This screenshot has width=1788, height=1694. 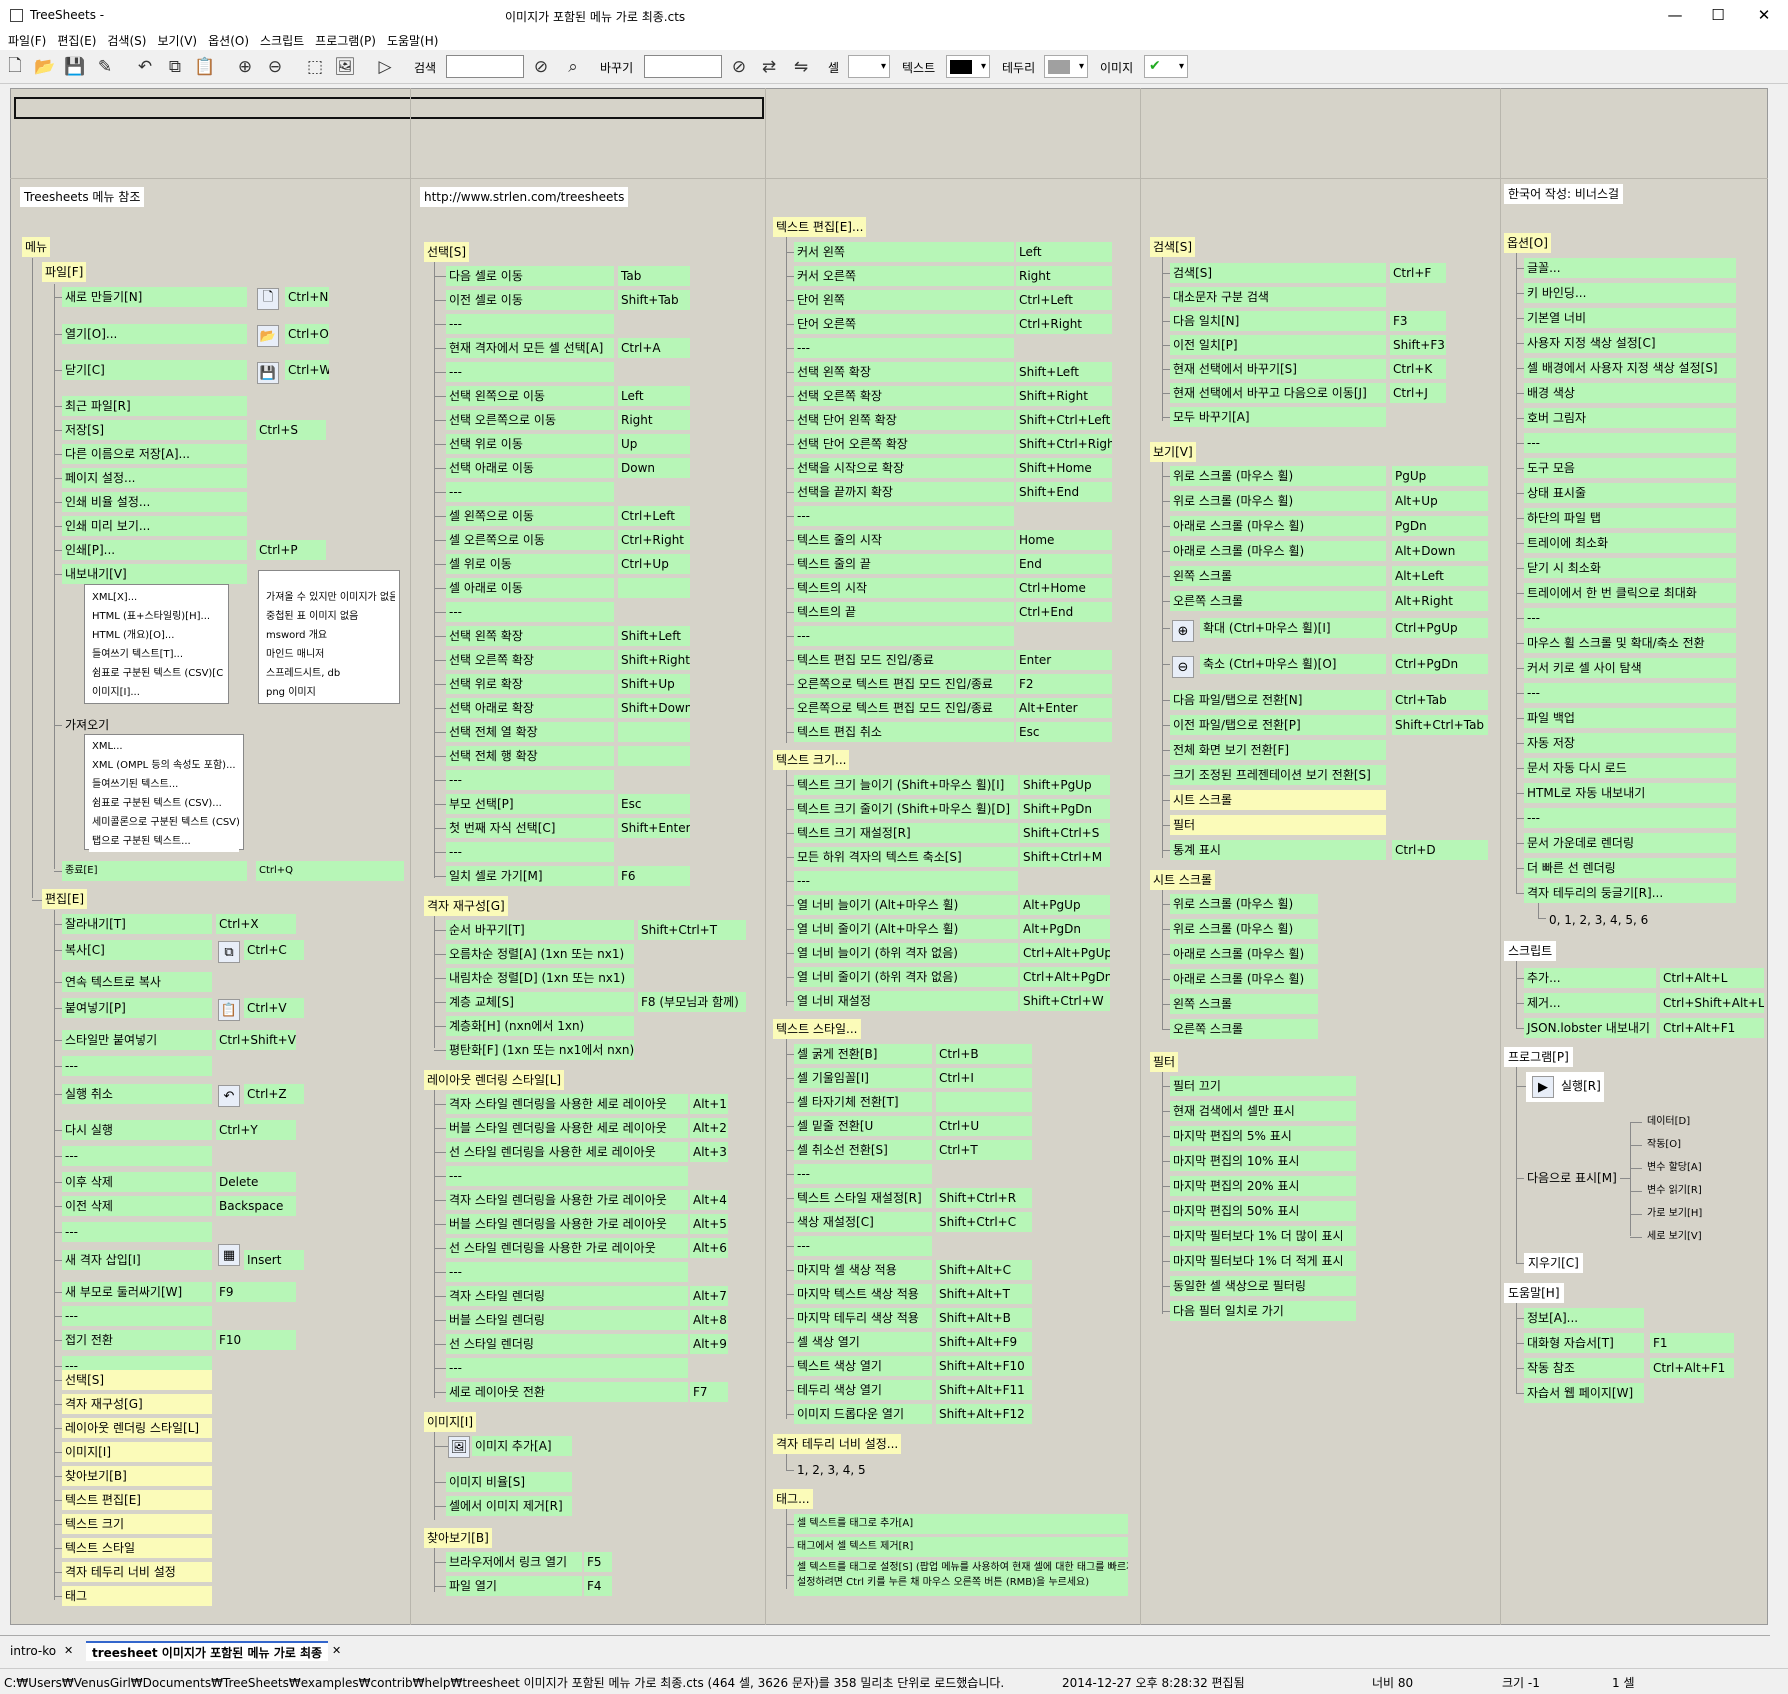 What do you see at coordinates (1418, 369) in the screenshot?
I see `search-menu-shortcut: Ctrl+K` at bounding box center [1418, 369].